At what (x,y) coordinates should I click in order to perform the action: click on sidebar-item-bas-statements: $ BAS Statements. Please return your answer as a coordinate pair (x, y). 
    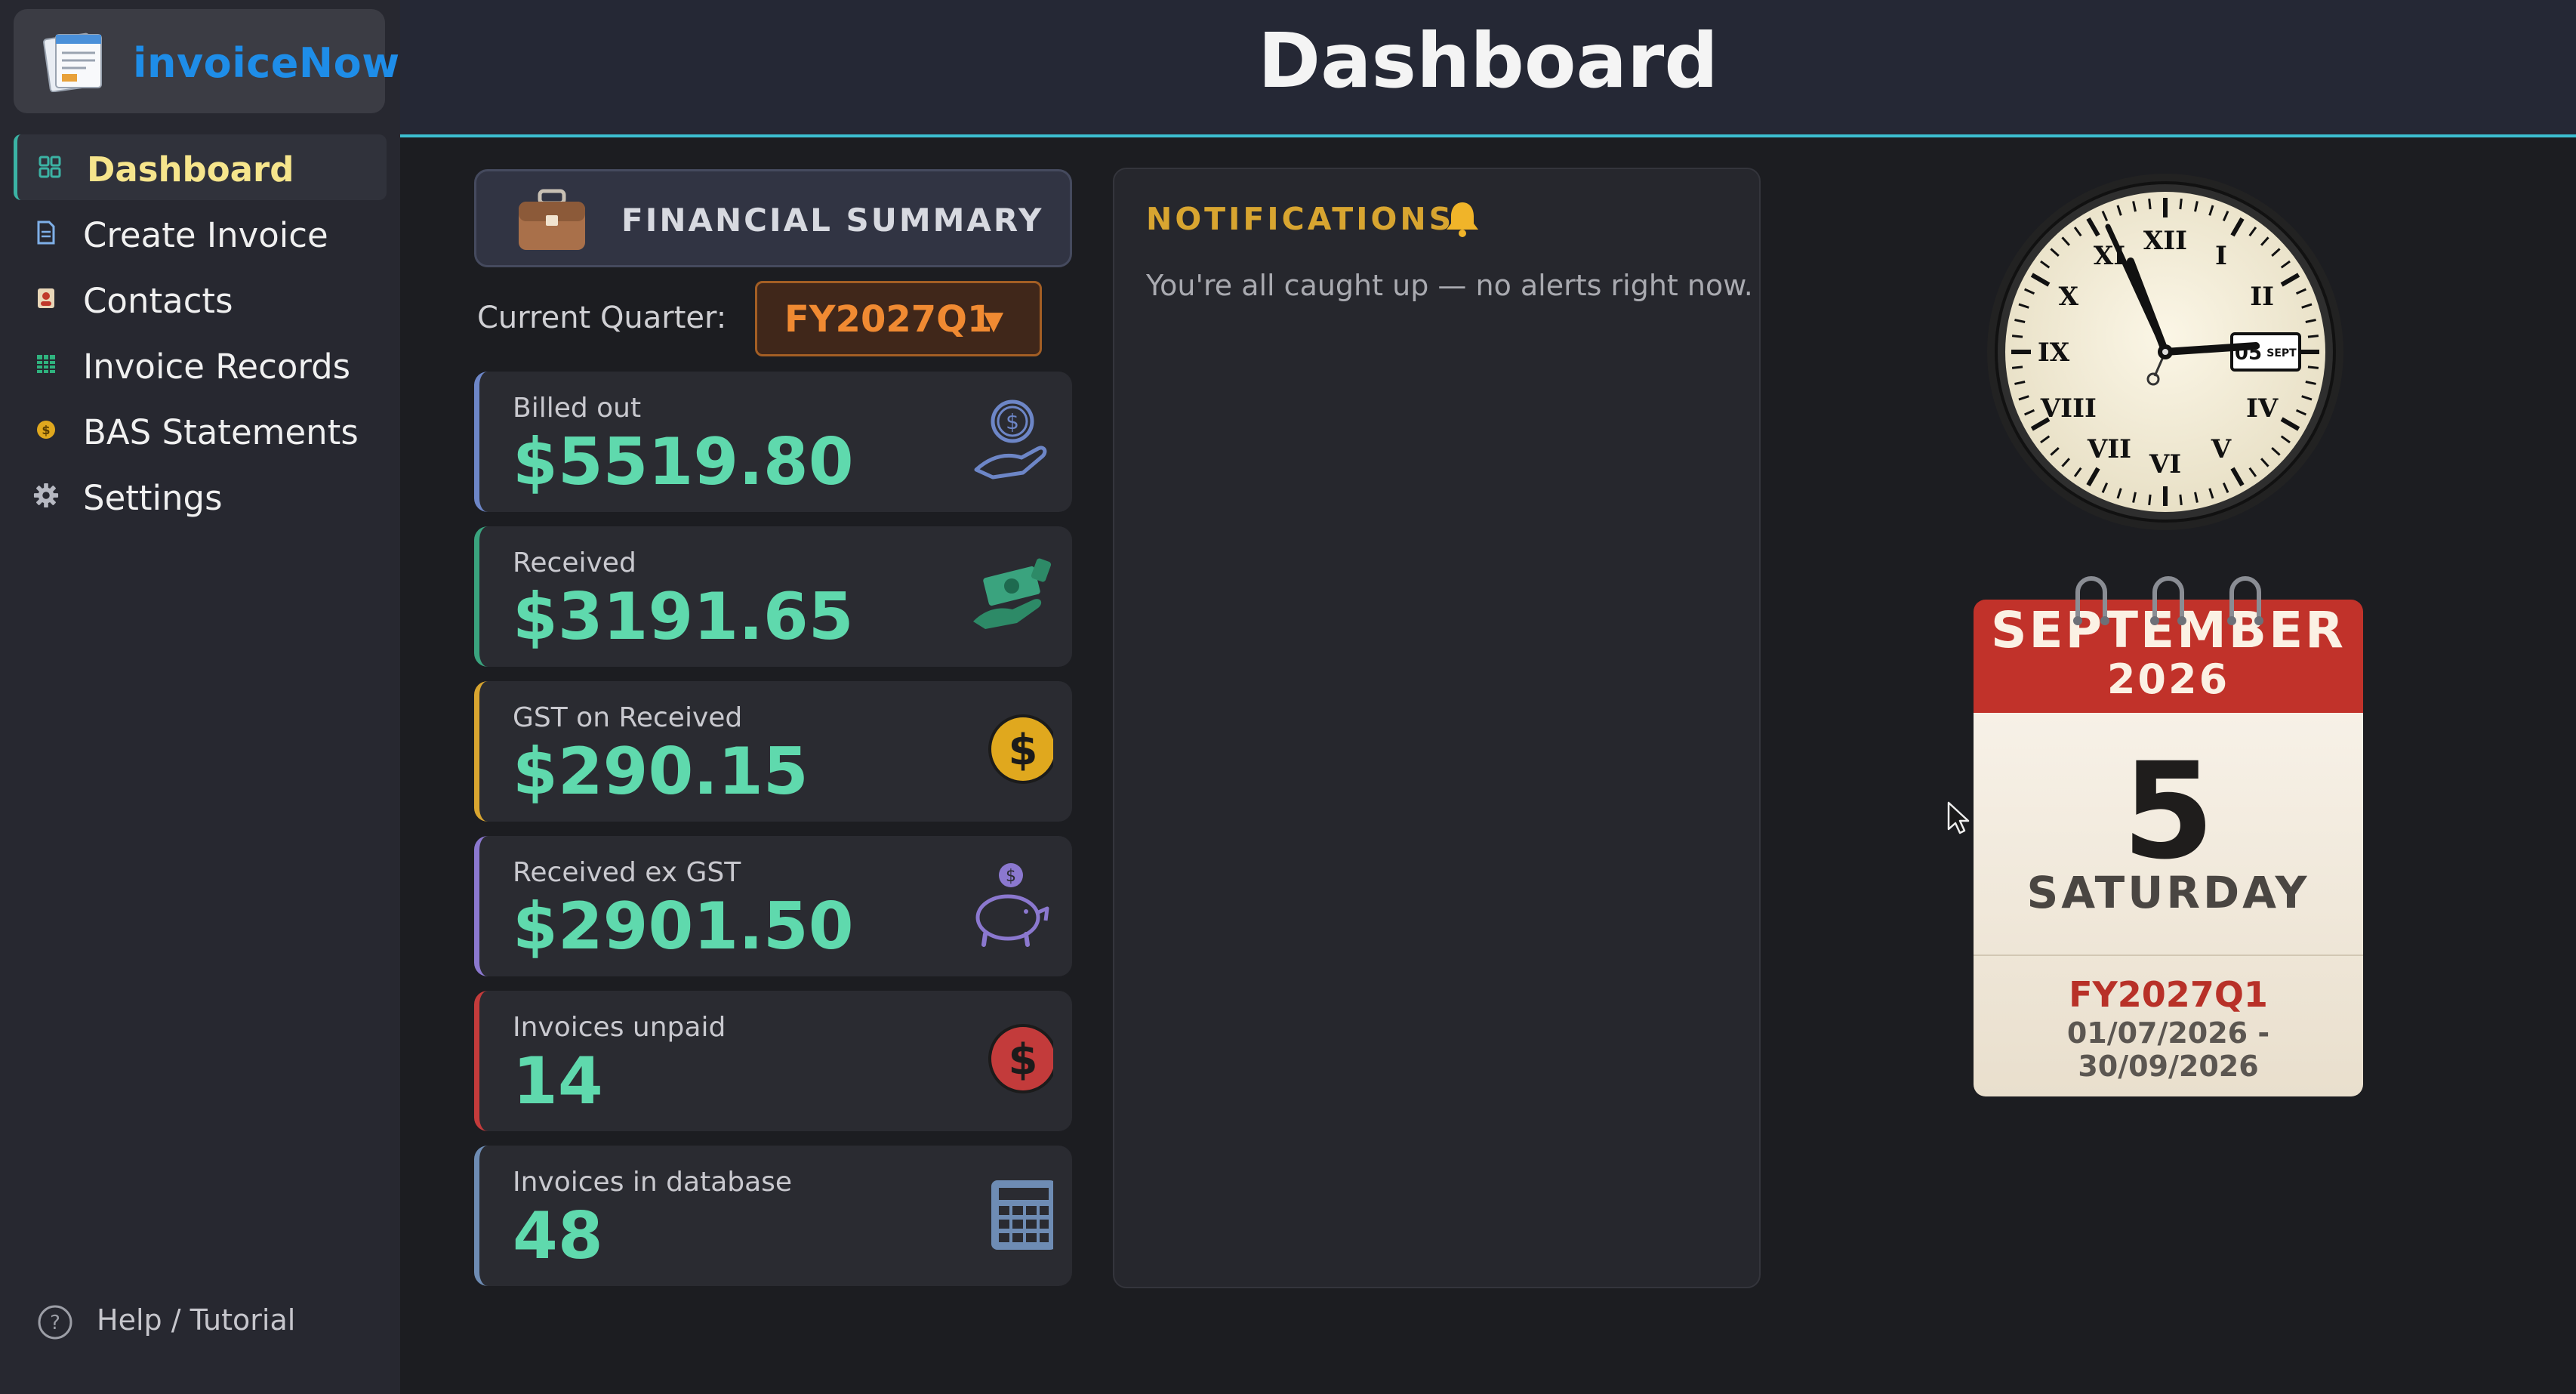
    Looking at the image, I should click on (200, 430).